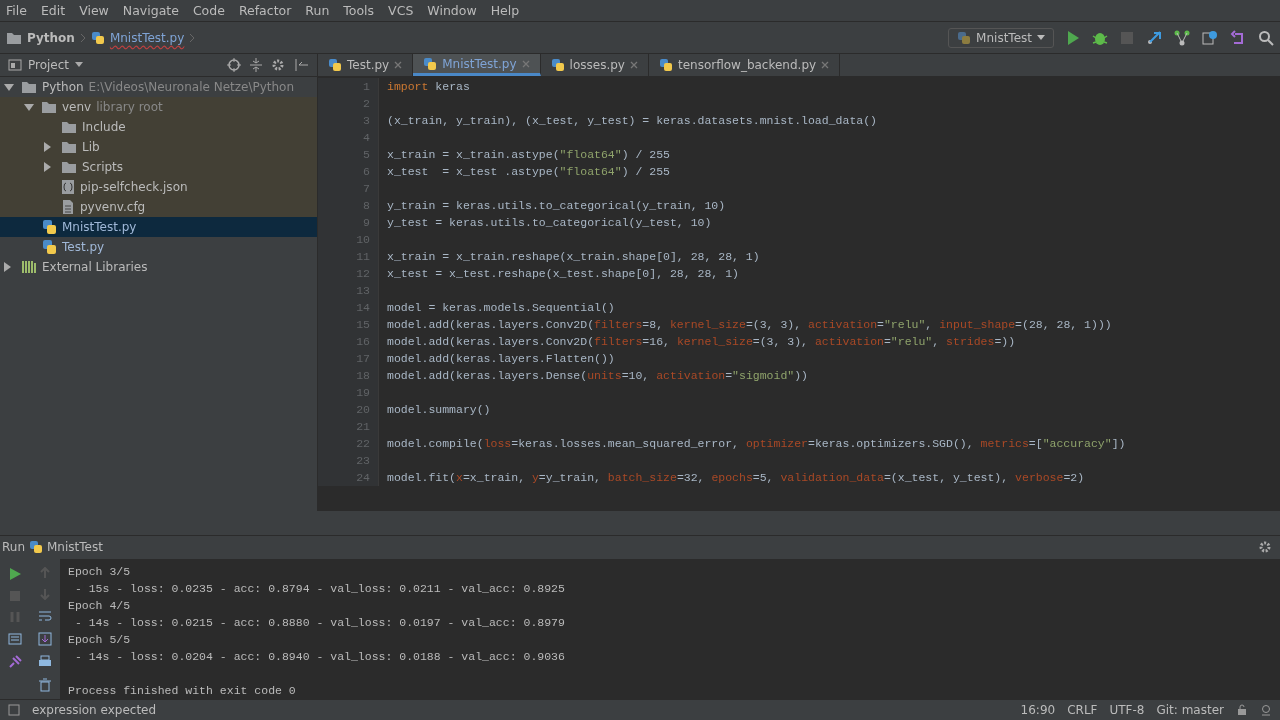 This screenshot has height=720, width=1280. I want to click on run-configuration-dropdown: MnistTest, so click(1001, 37).